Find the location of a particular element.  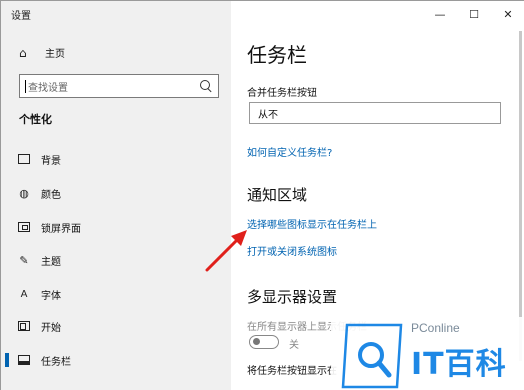

sidebar-item-taskbar: 任务栏 is located at coordinates (116, 360).